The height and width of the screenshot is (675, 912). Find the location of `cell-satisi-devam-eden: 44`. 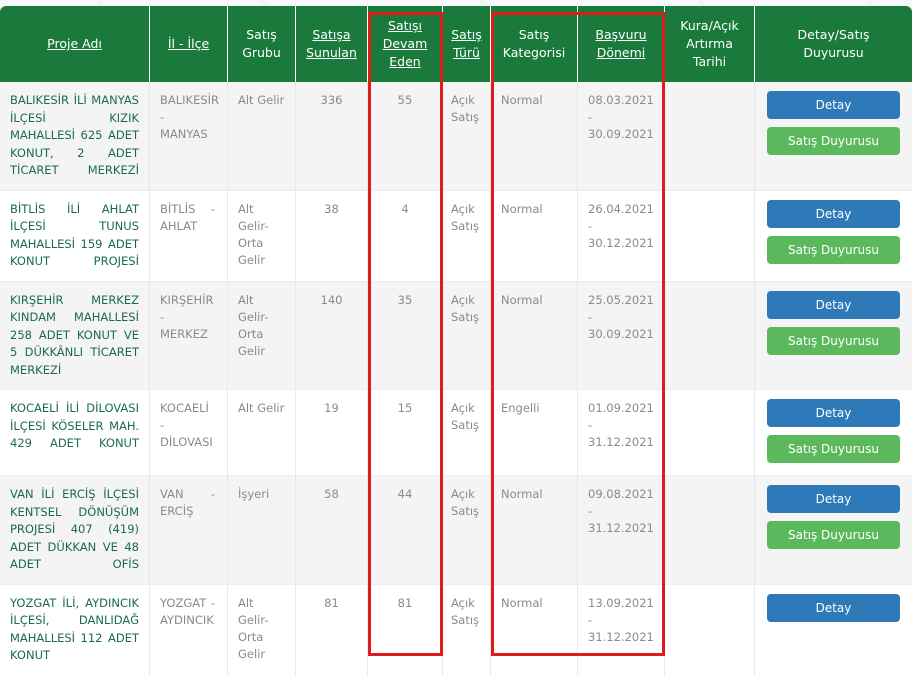

cell-satisi-devam-eden: 44 is located at coordinates (405, 530).